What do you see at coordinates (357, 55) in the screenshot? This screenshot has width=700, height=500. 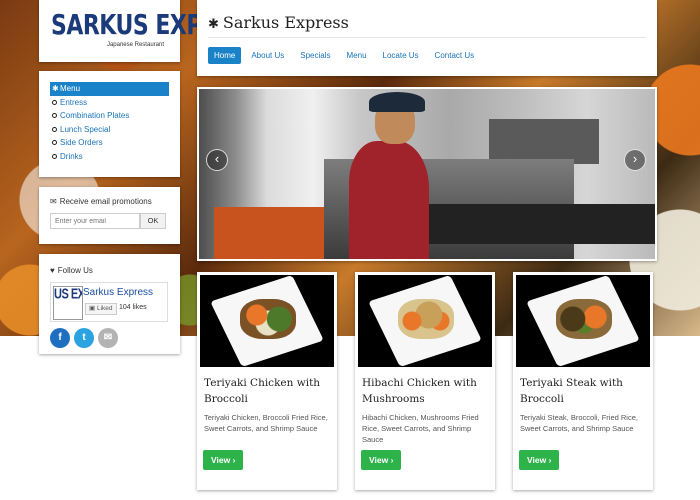 I see `nav-menu: Menu` at bounding box center [357, 55].